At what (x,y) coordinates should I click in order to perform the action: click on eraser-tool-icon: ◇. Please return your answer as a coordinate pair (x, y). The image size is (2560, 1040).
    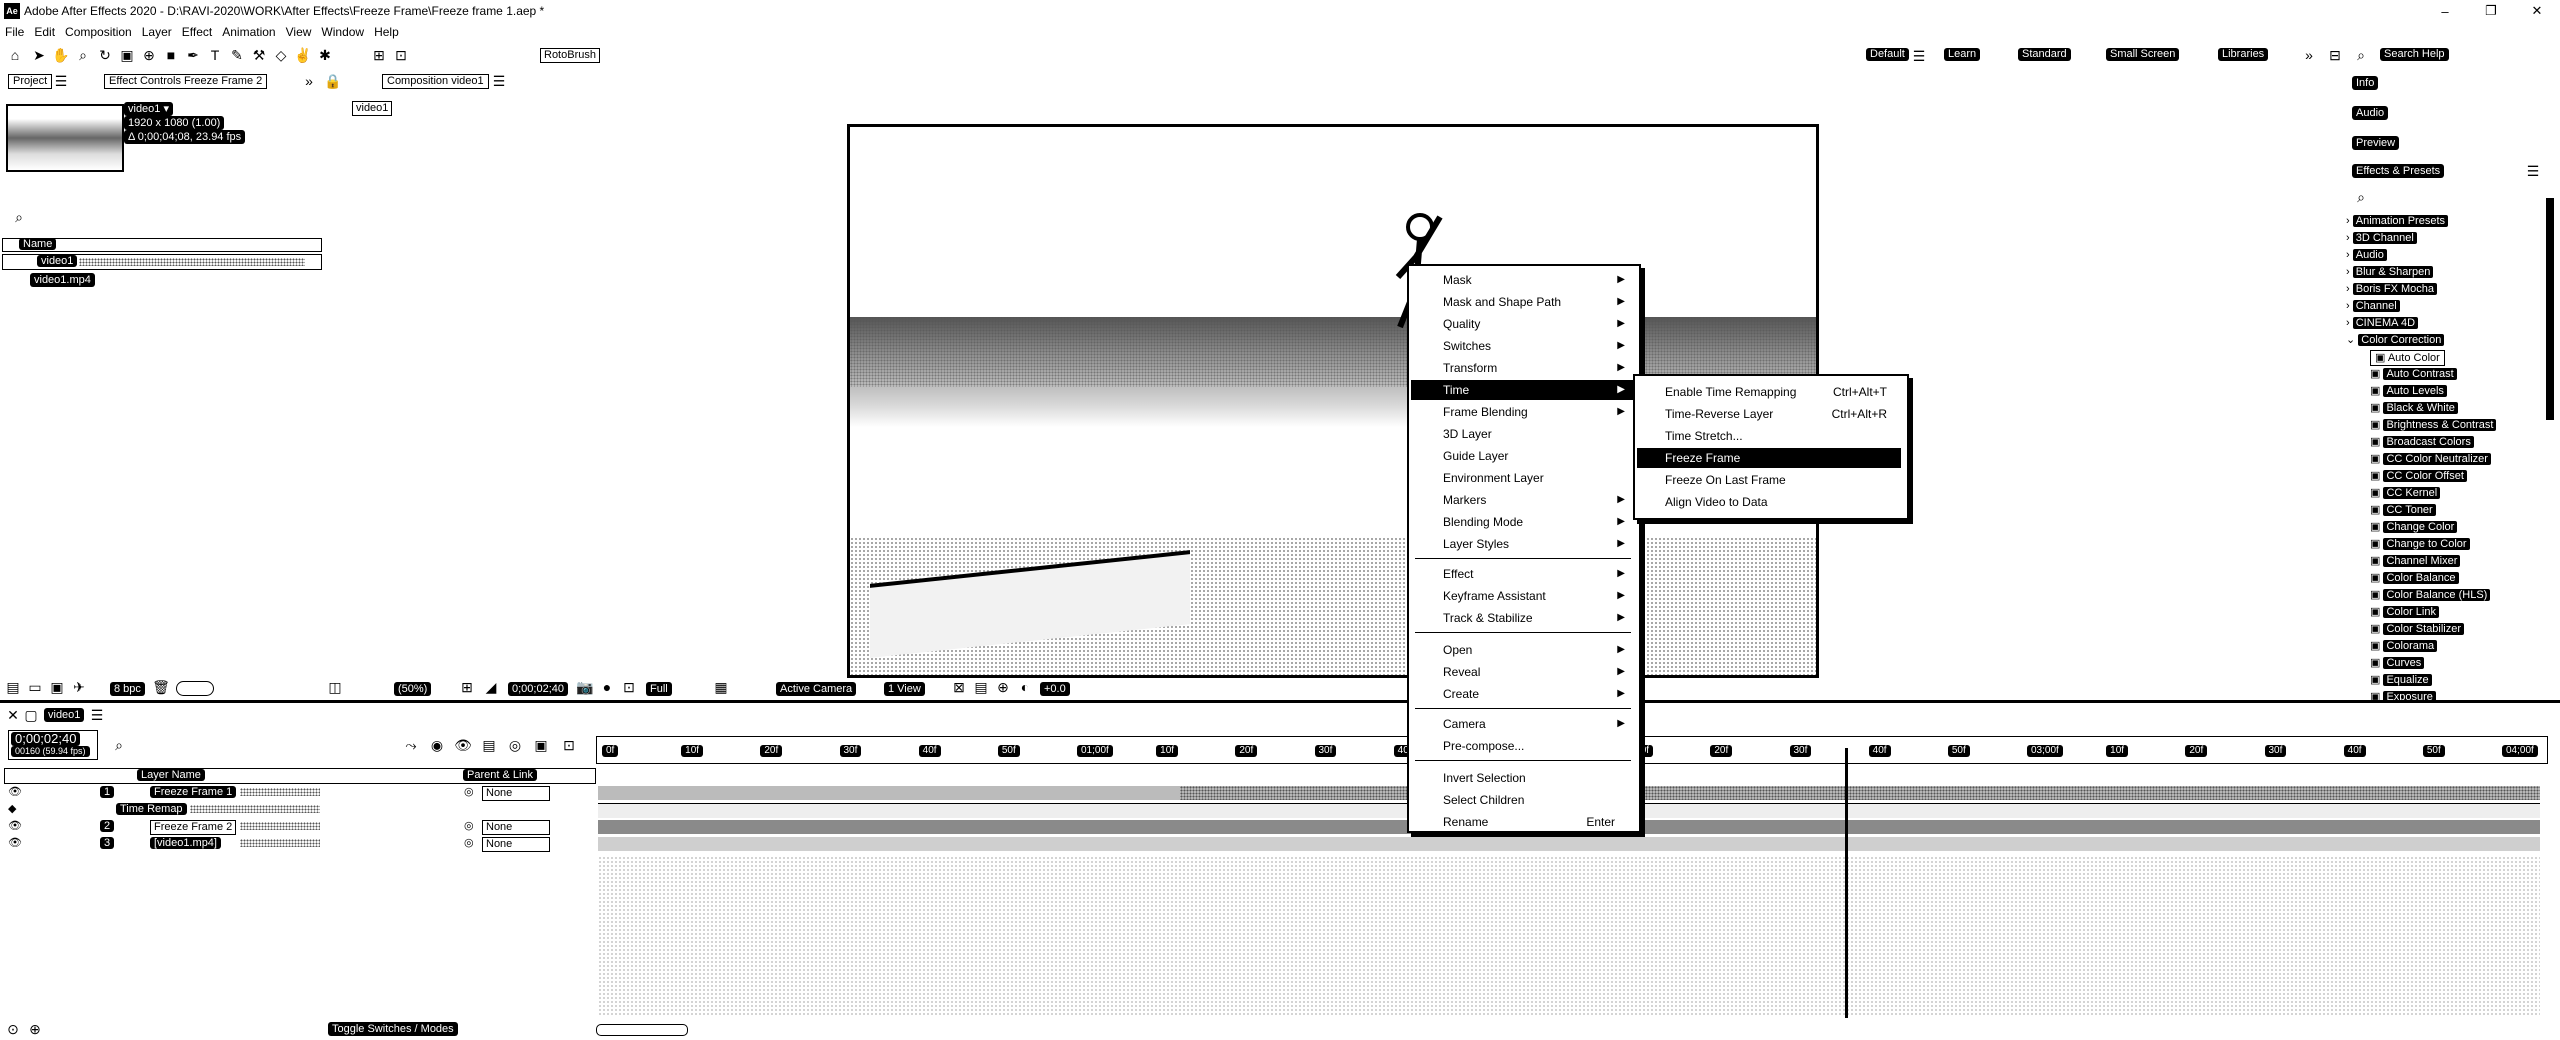
    Looking at the image, I should click on (281, 55).